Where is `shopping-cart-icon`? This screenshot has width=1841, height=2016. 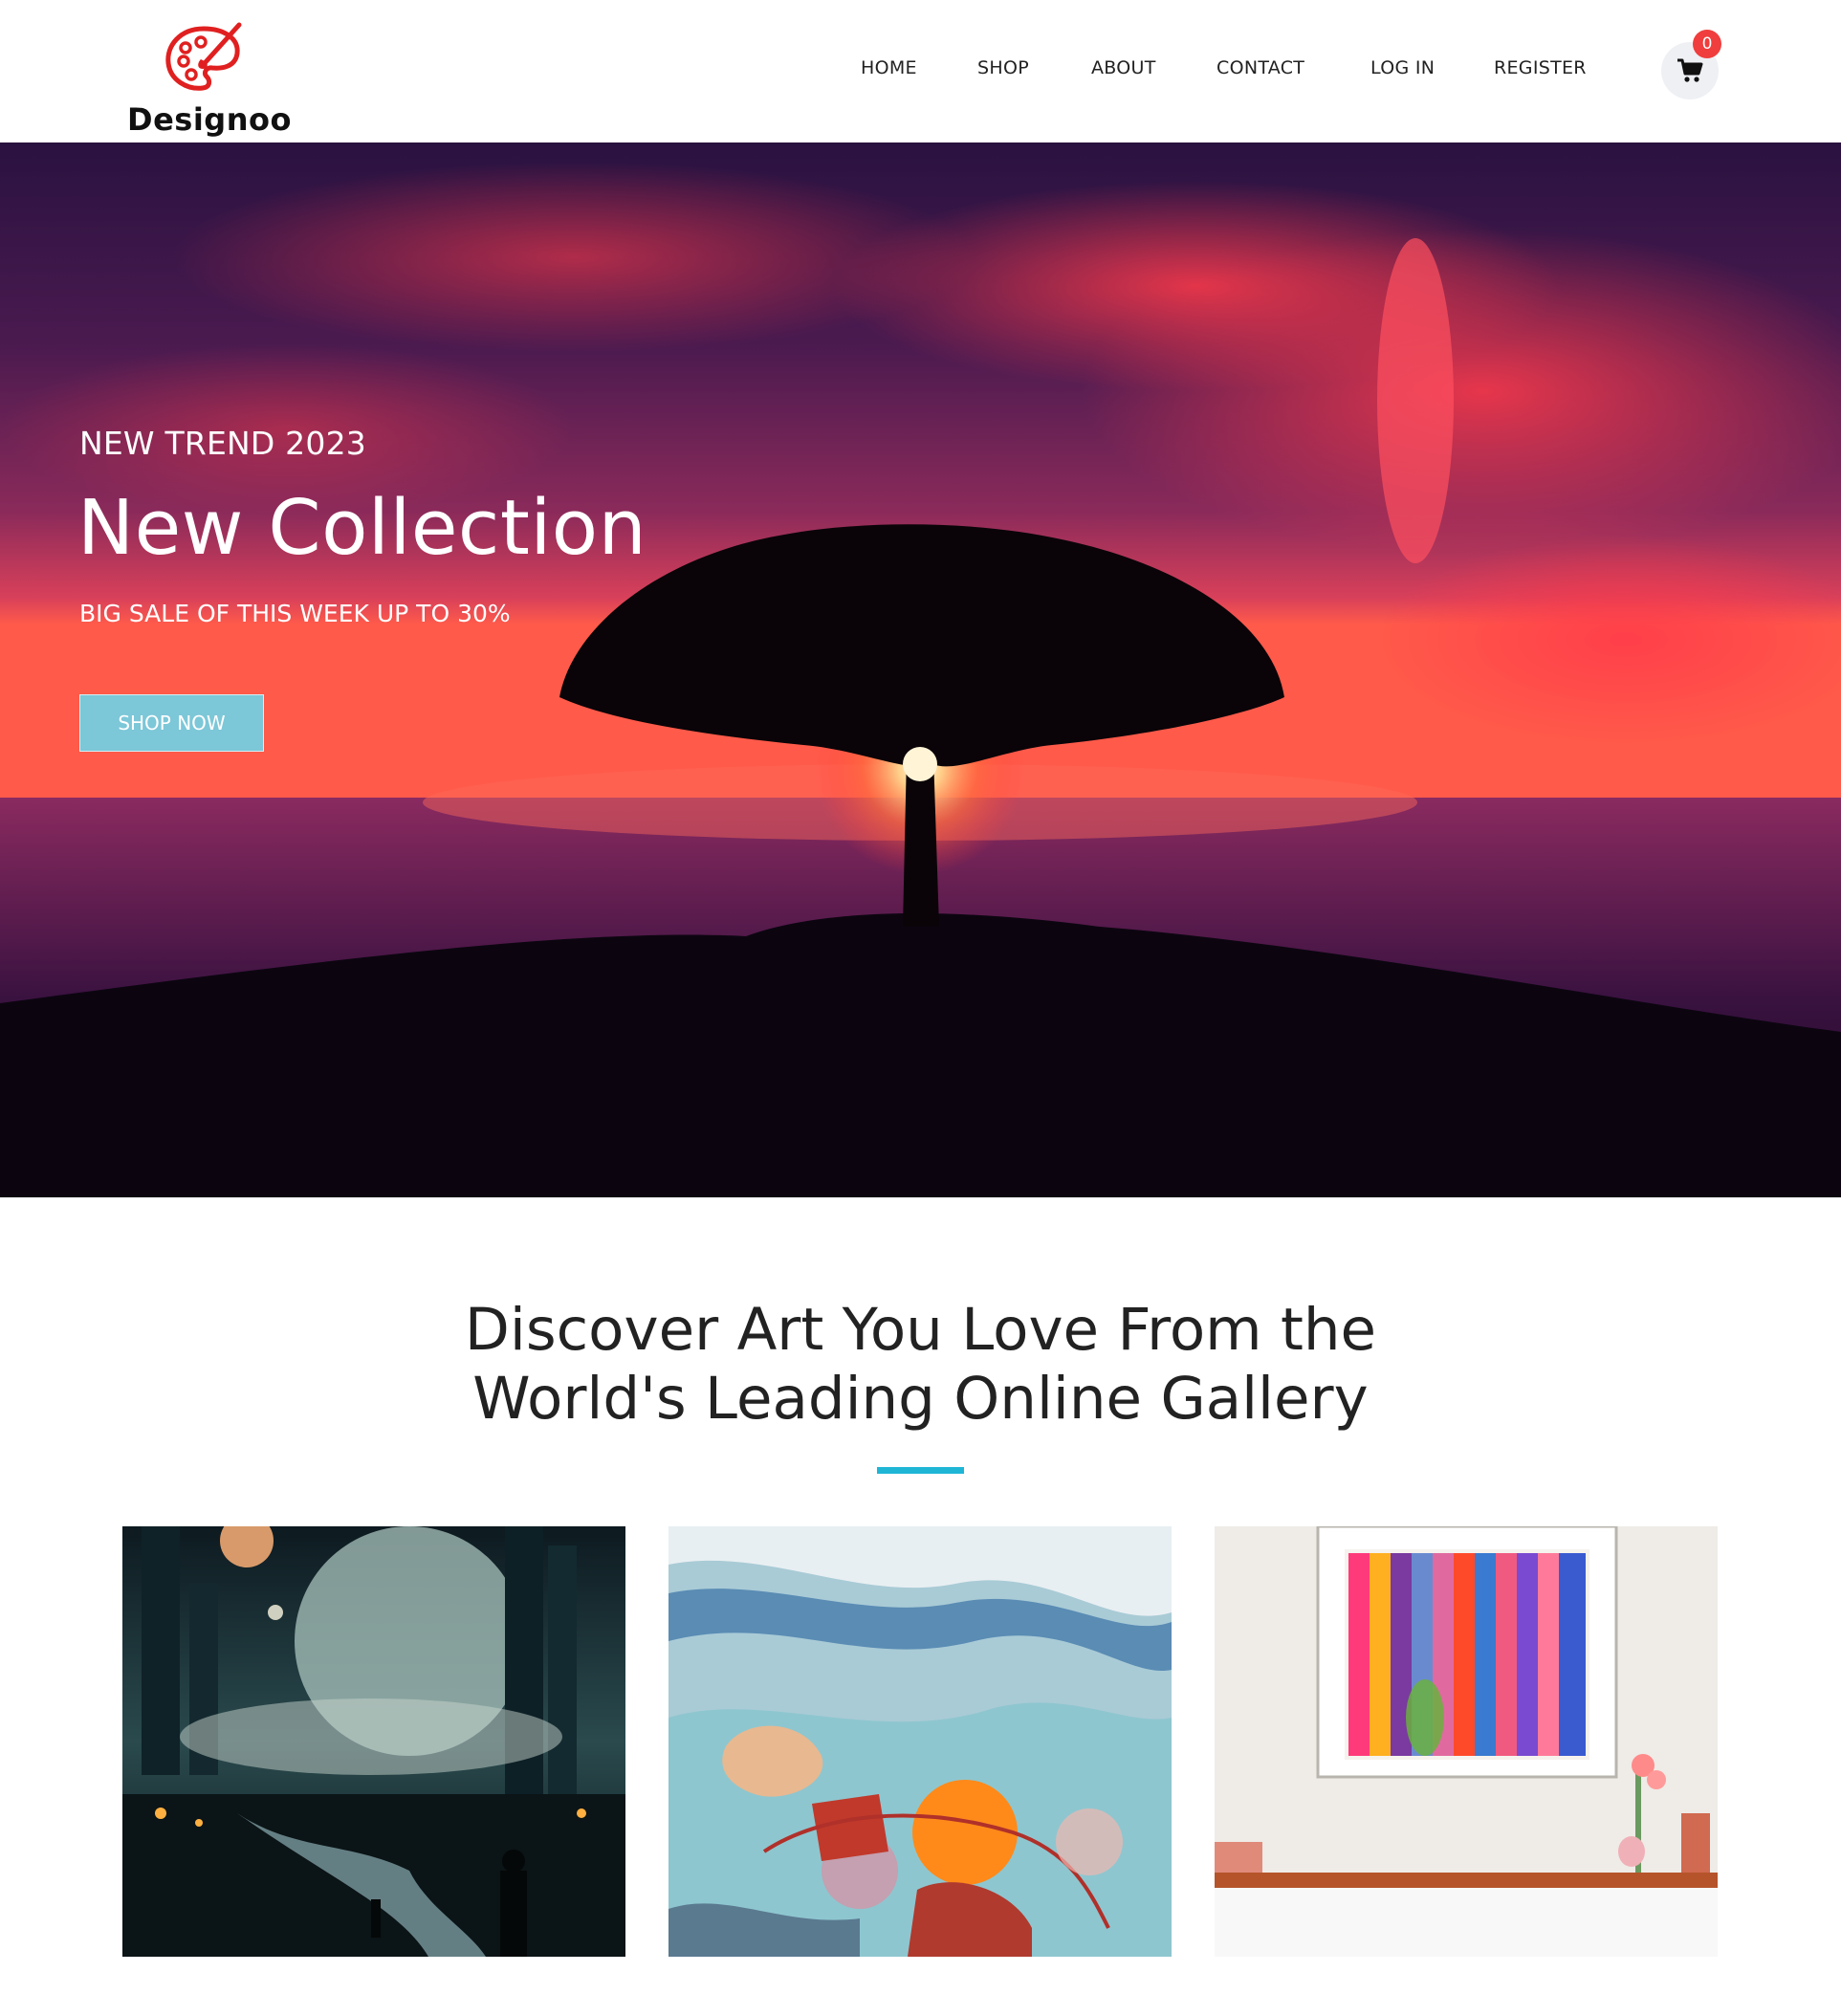
shopping-cart-icon is located at coordinates (1690, 70).